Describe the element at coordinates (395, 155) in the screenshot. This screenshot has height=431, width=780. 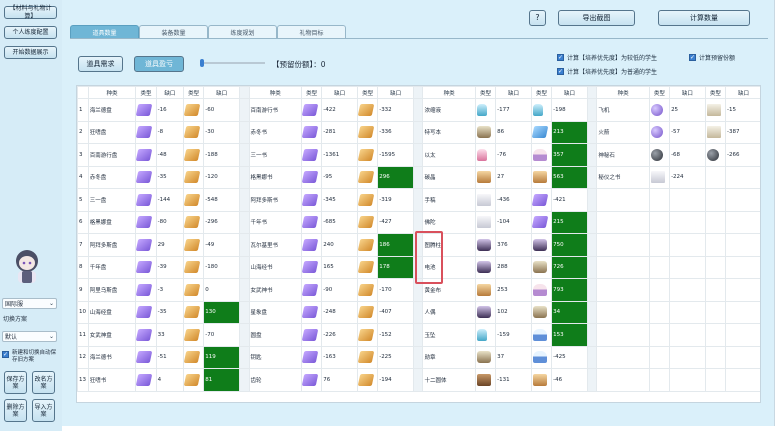
I see `shortfall-value: -1595` at that location.